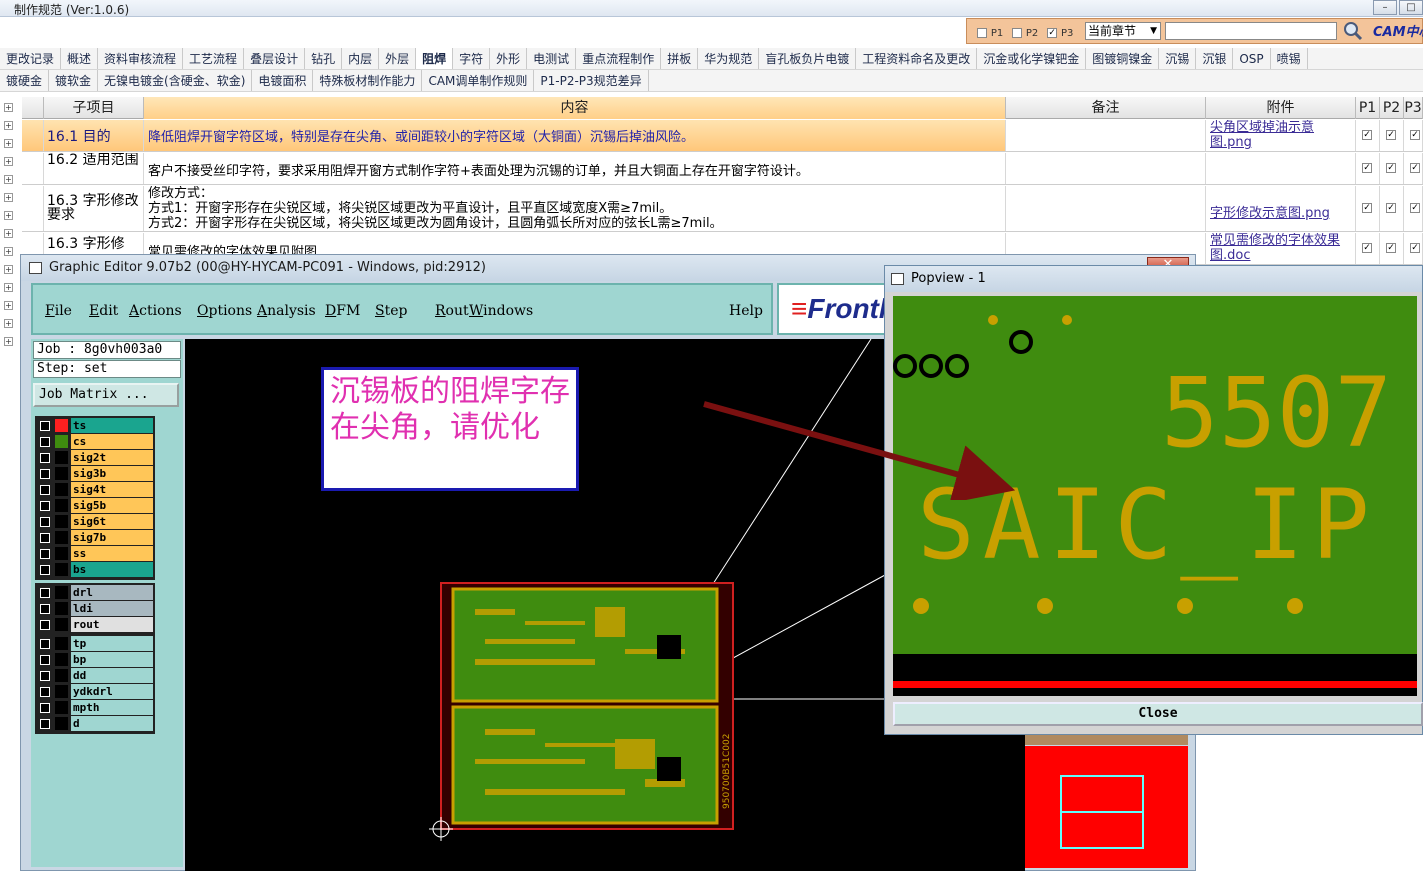 The width and height of the screenshot is (1423, 871). I want to click on tab-item: 叠层设计, so click(275, 58).